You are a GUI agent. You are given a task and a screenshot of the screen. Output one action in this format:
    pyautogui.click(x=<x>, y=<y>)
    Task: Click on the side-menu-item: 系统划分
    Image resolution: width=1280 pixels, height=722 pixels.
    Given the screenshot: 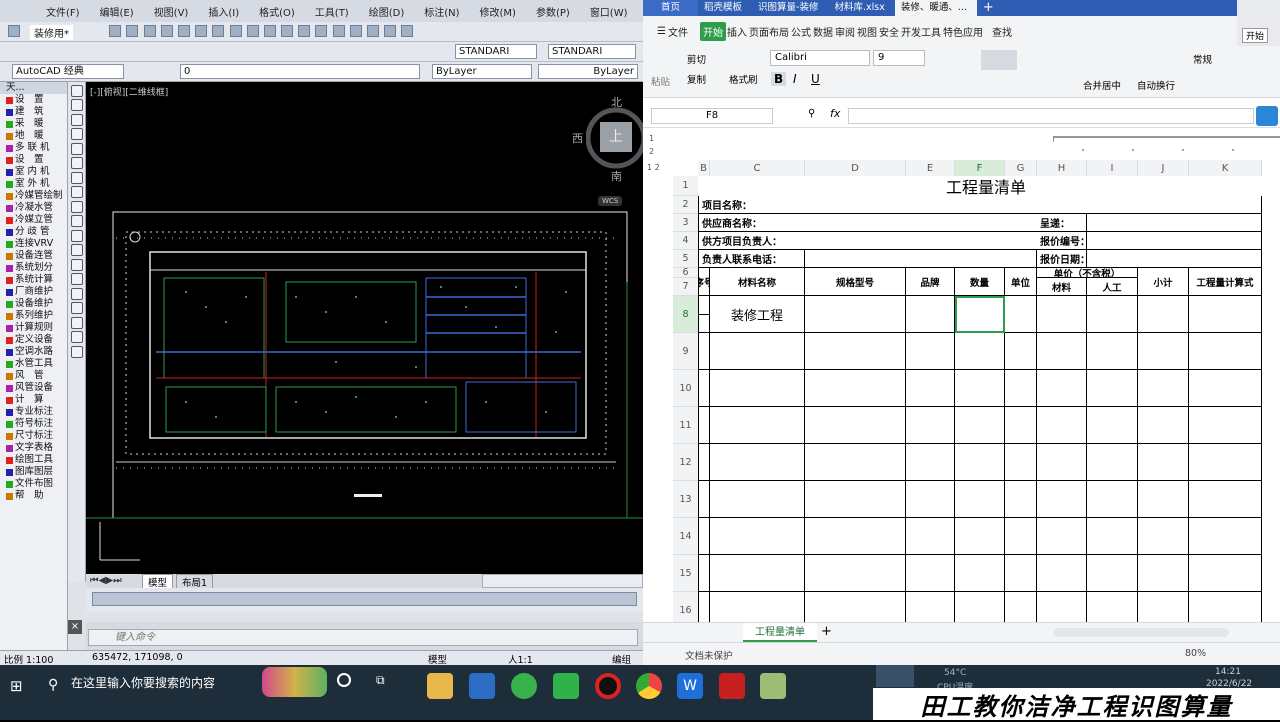 What is the action you would take?
    pyautogui.click(x=33, y=268)
    